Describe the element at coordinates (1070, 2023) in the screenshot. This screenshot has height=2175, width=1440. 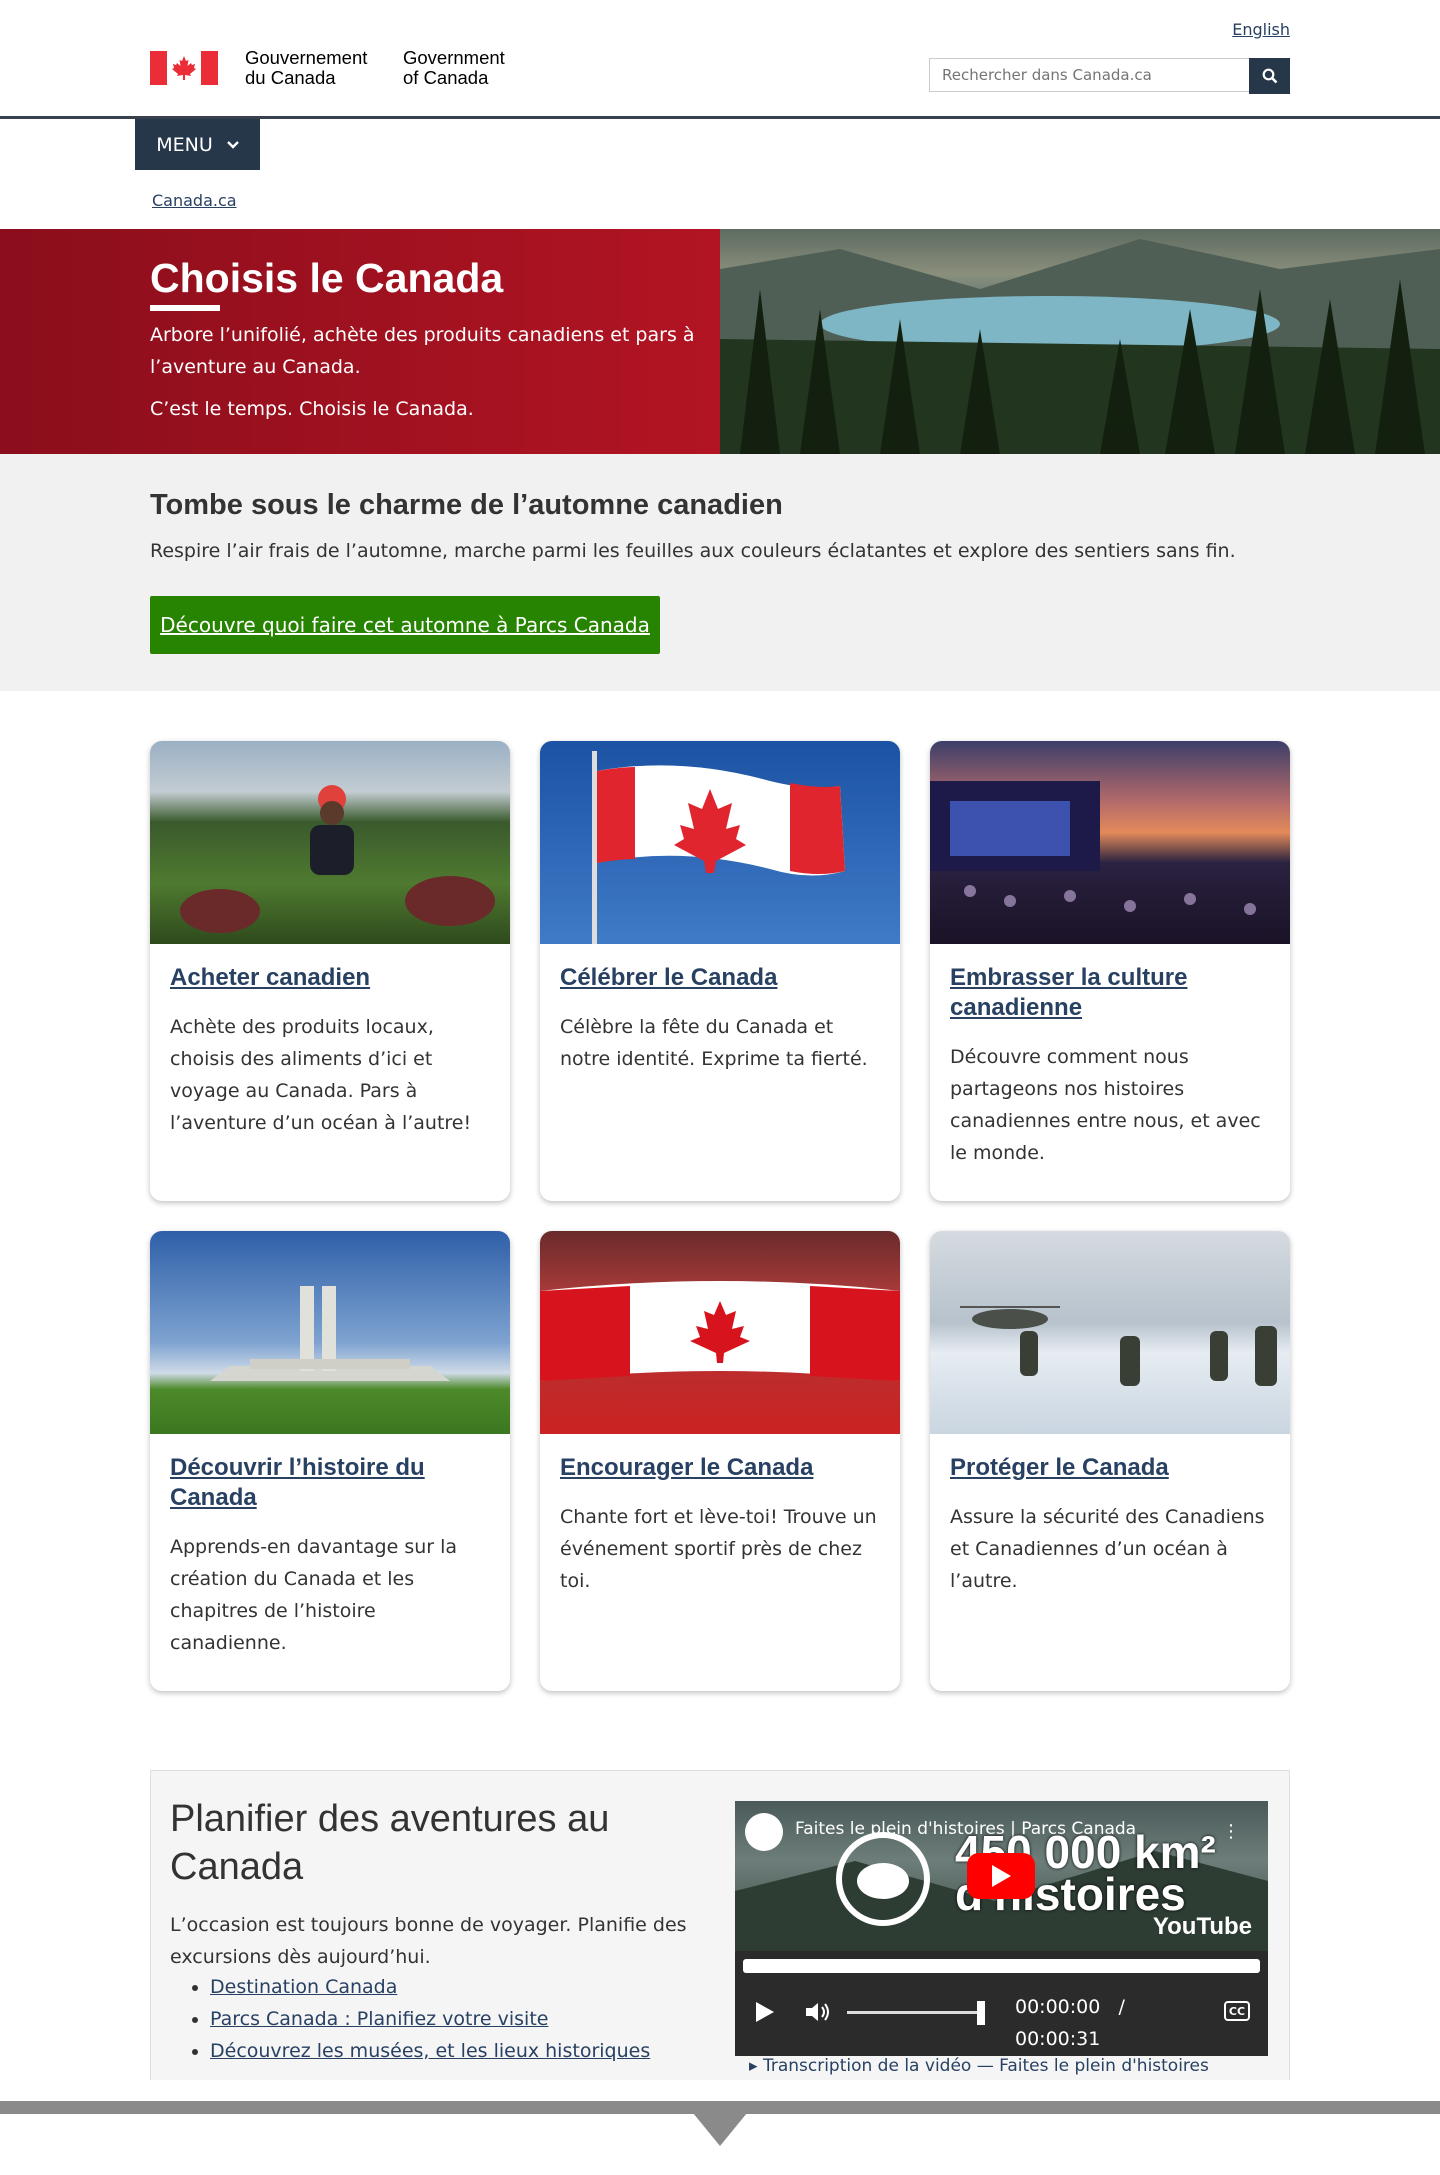
I see `video-time: 00:00:00 / 00:00:31` at that location.